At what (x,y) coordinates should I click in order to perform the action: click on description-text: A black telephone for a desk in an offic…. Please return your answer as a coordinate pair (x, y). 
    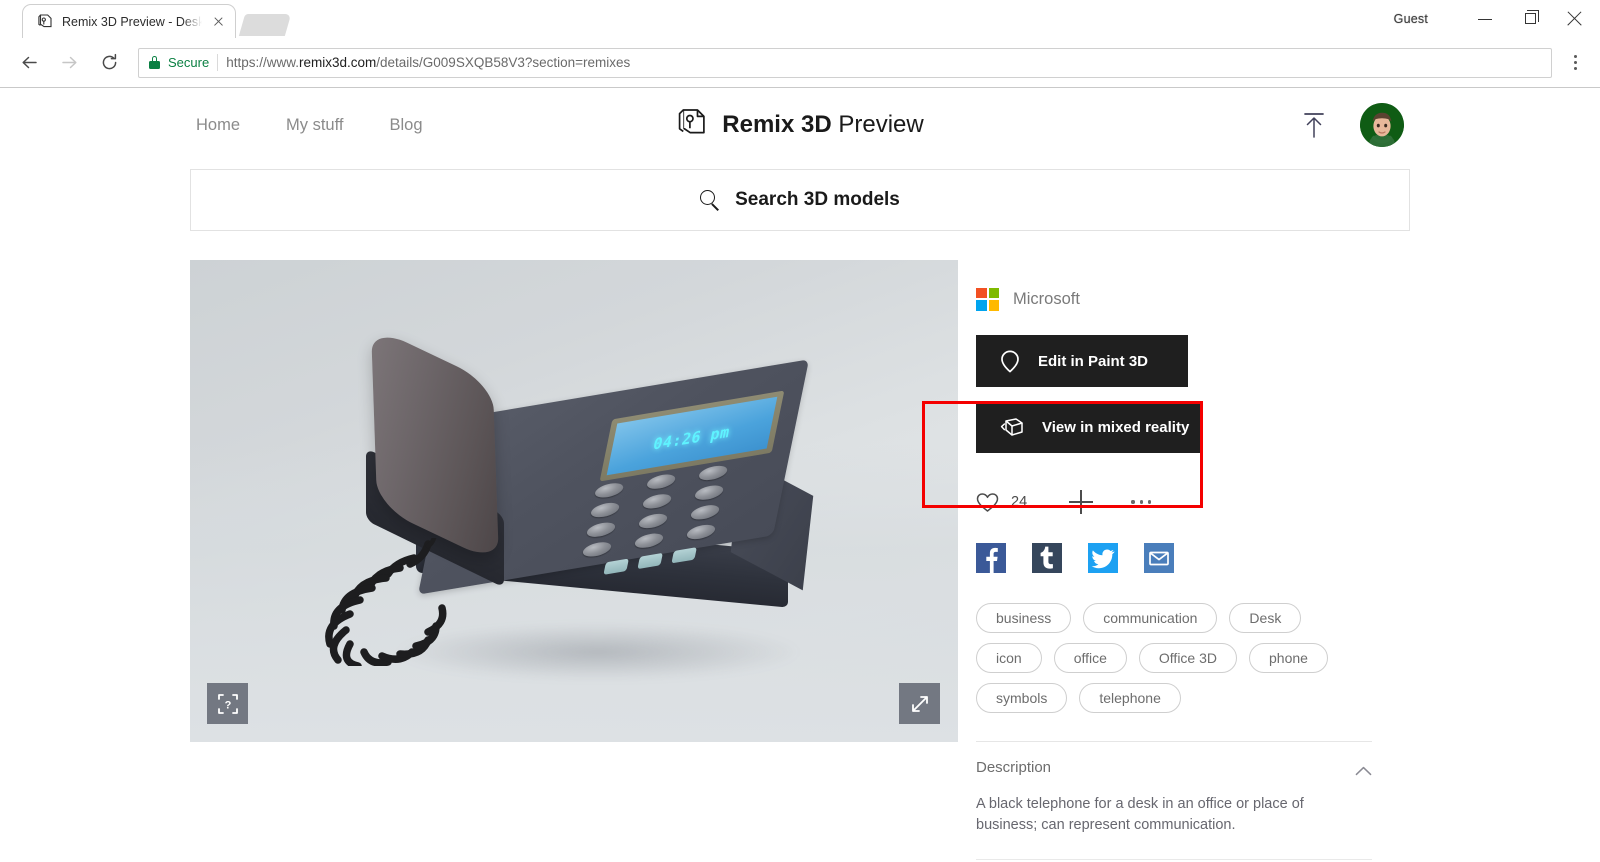
    Looking at the image, I should click on (1140, 814).